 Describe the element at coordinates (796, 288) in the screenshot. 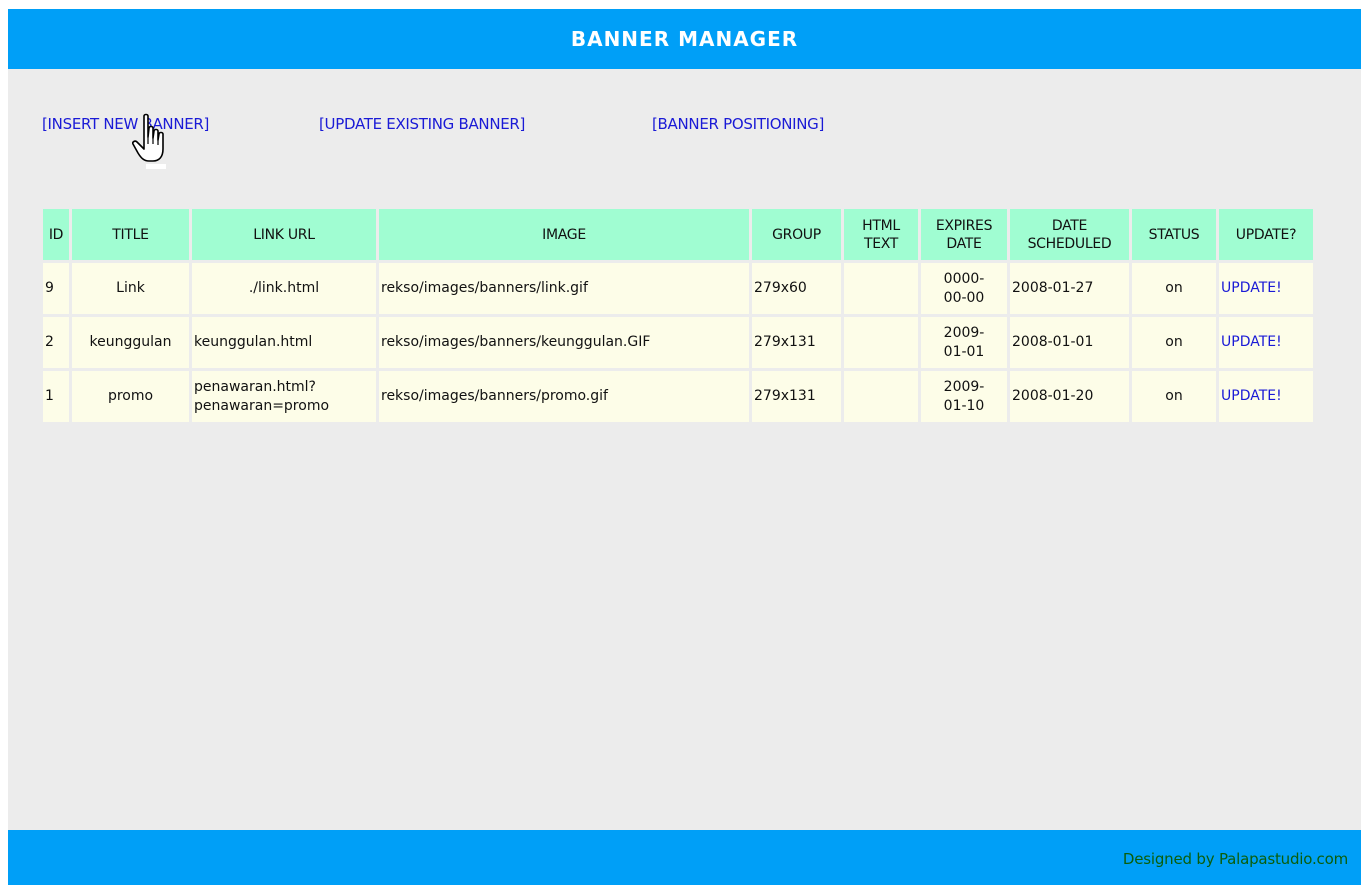

I see `cell-group: 279x60` at that location.